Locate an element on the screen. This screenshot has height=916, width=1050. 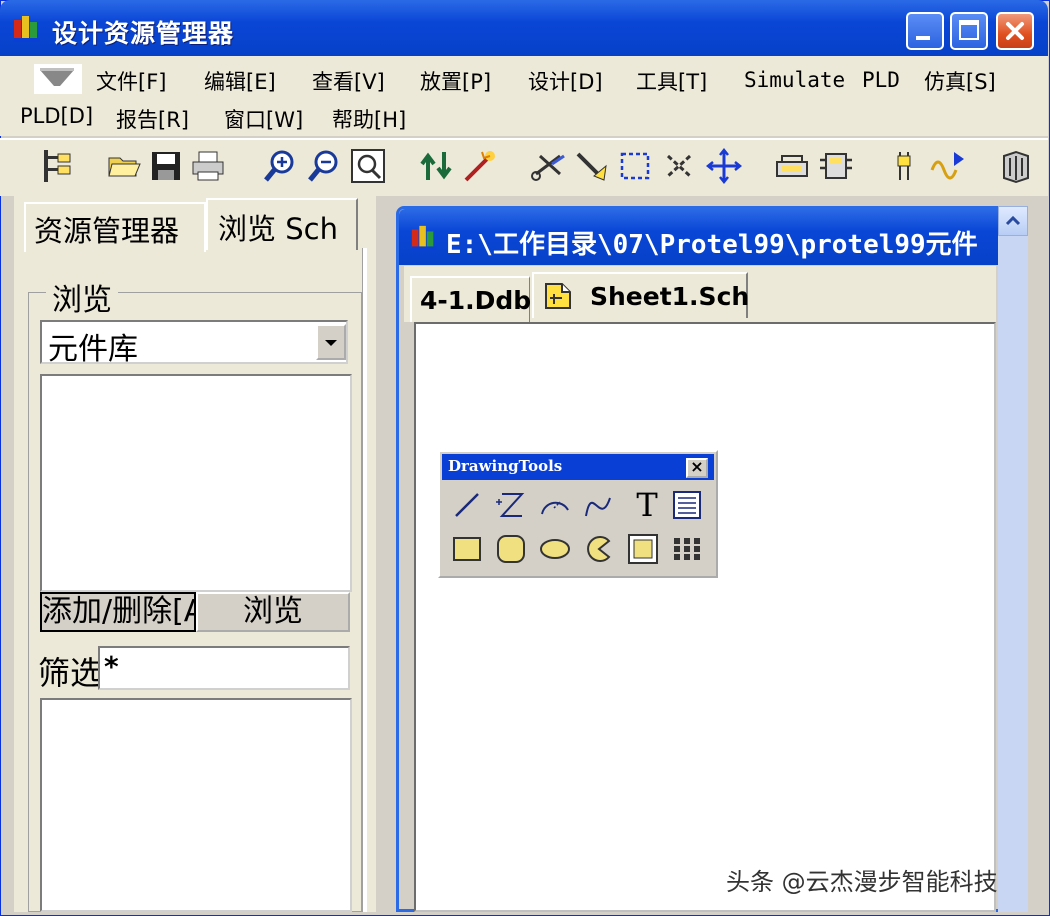
tab-ddb-label: 4-1.Ddb is located at coordinates (476, 300).